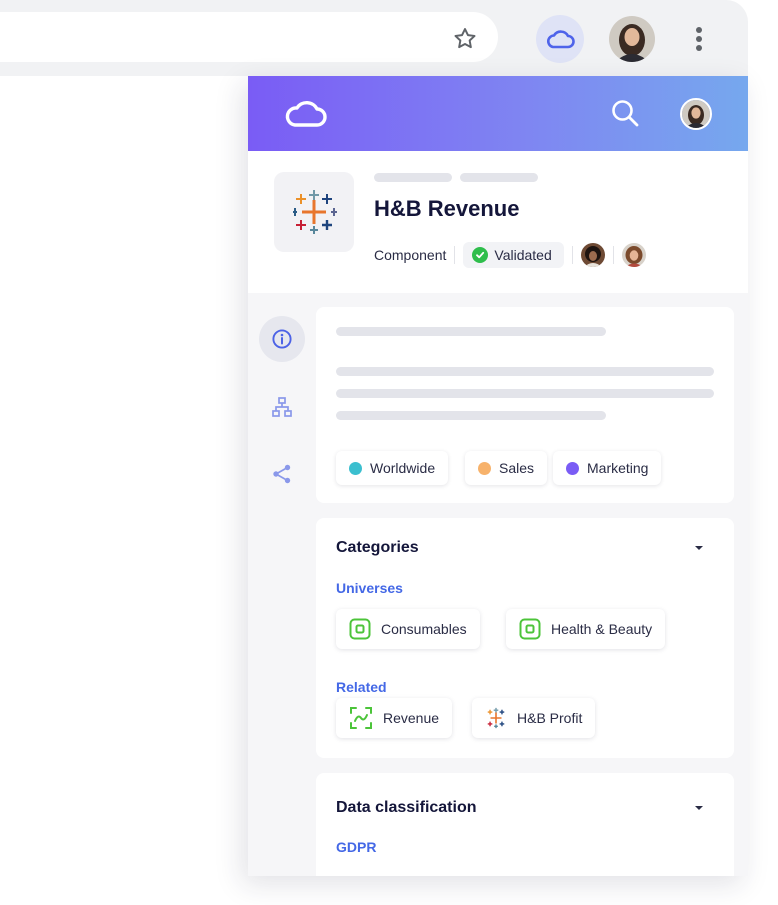  I want to click on universe-chip-health-beauty: Health & Beauty, so click(586, 629).